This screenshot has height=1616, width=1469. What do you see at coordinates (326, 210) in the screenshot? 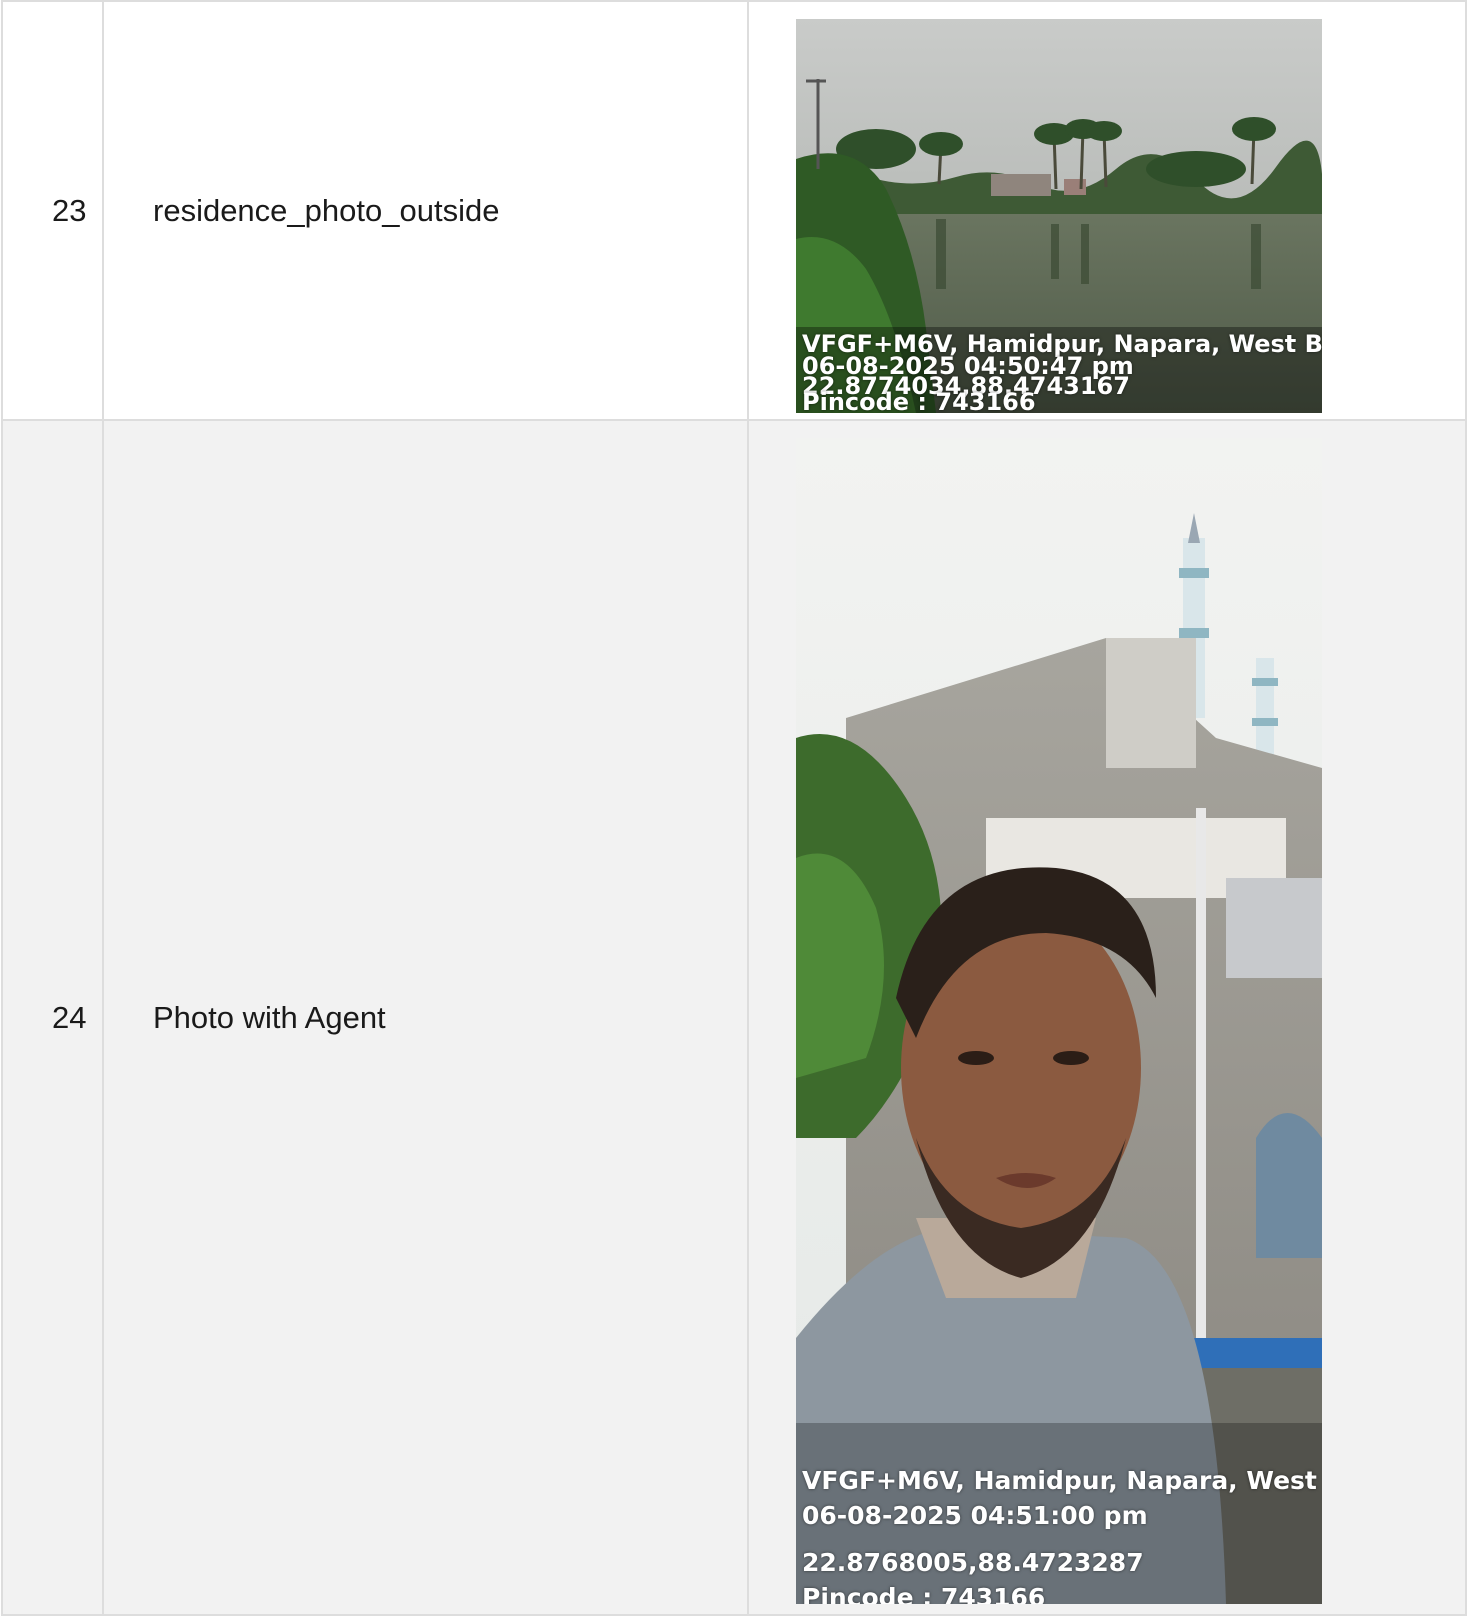
I see `row-label: residence_photo_outside` at bounding box center [326, 210].